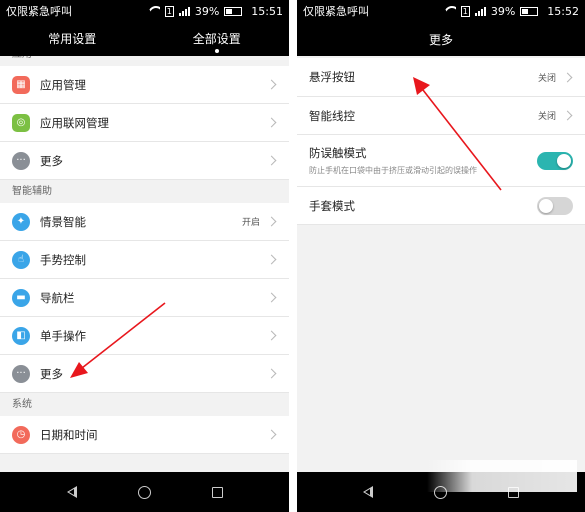 Image resolution: width=585 pixels, height=512 pixels. Describe the element at coordinates (441, 116) in the screenshot. I see `settings-item-smart-wire-control: 智能线控 关闭` at that location.